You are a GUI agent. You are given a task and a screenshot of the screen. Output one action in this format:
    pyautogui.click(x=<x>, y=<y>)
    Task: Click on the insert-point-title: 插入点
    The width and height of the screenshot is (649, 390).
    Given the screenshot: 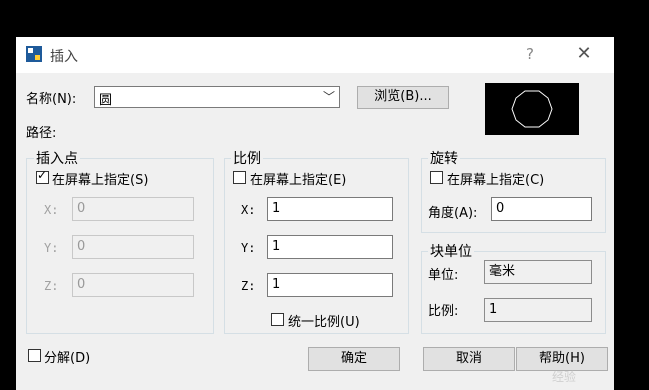 What is the action you would take?
    pyautogui.click(x=57, y=158)
    